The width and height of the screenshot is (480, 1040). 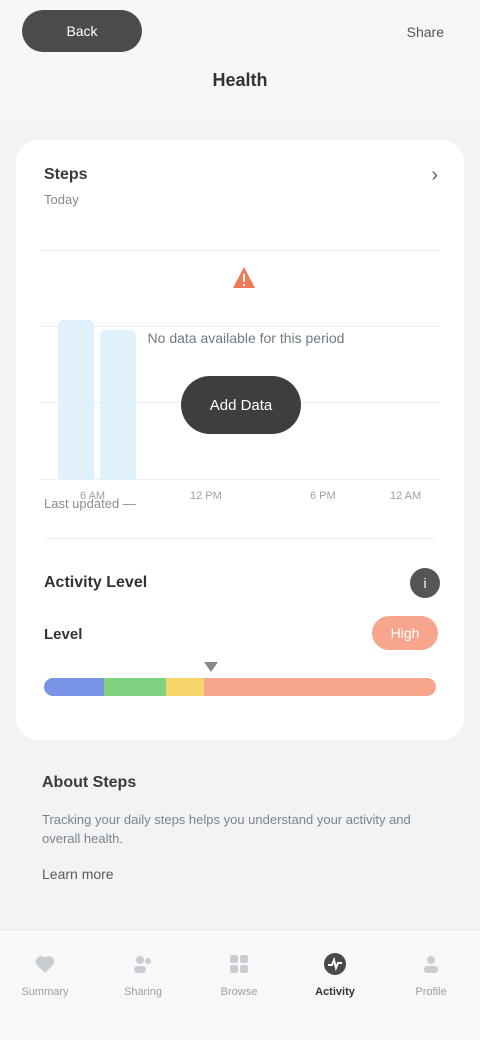 I want to click on level-marker, so click(x=211, y=667).